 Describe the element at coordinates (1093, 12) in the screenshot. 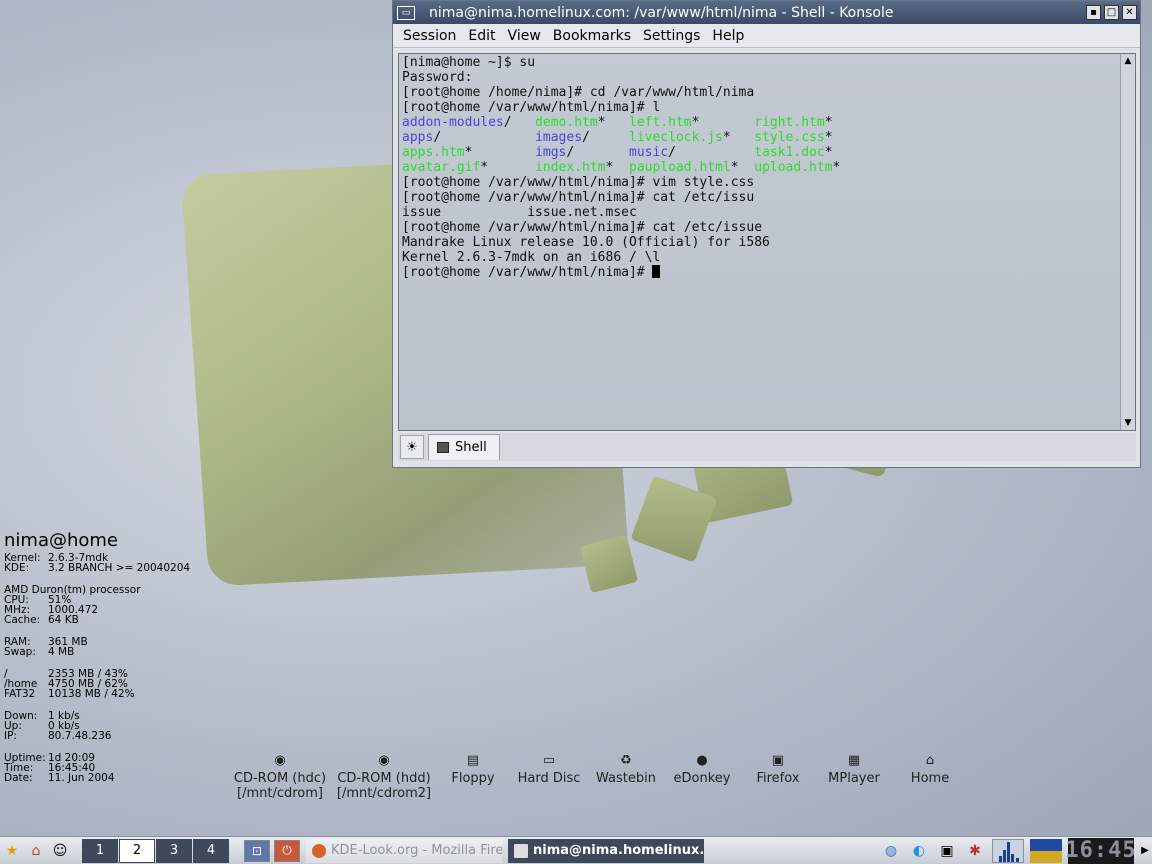

I see `minimize-button: ▪` at that location.